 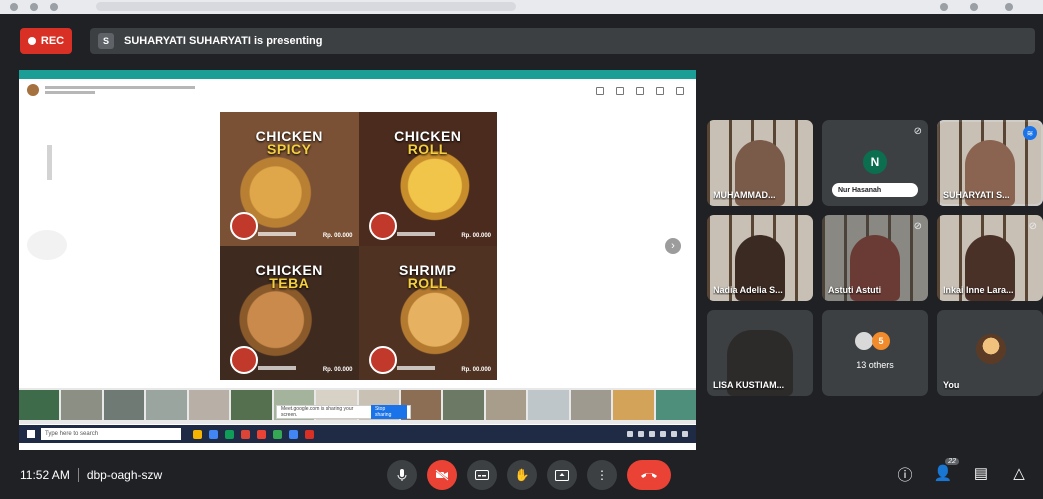 What do you see at coordinates (45, 475) in the screenshot?
I see `meeting-time: 11:52 AM` at bounding box center [45, 475].